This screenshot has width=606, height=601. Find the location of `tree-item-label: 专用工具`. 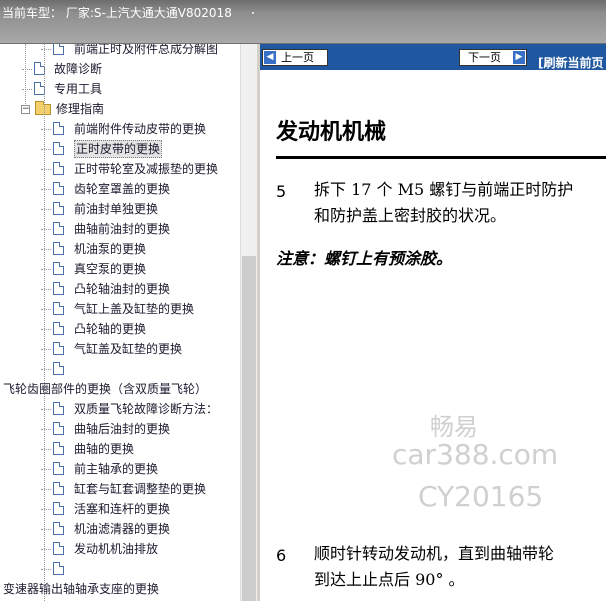

tree-item-label: 专用工具 is located at coordinates (78, 89).